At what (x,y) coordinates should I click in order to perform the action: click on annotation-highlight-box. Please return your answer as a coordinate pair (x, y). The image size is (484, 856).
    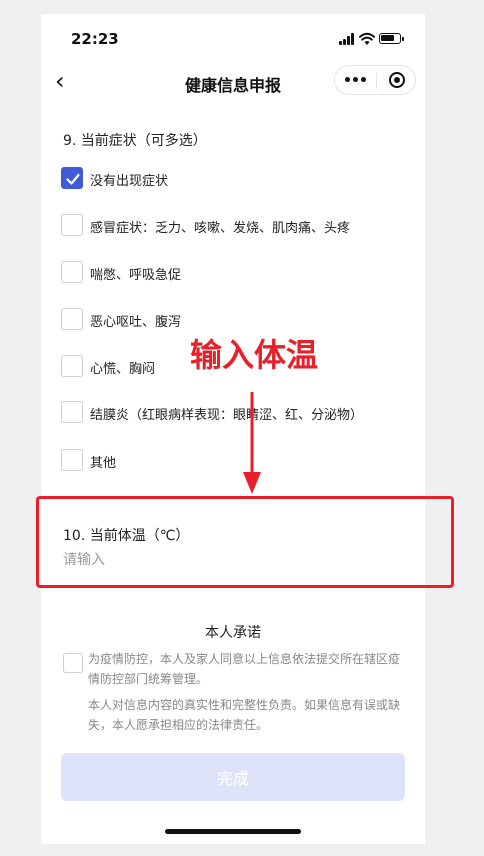
    Looking at the image, I should click on (245, 542).